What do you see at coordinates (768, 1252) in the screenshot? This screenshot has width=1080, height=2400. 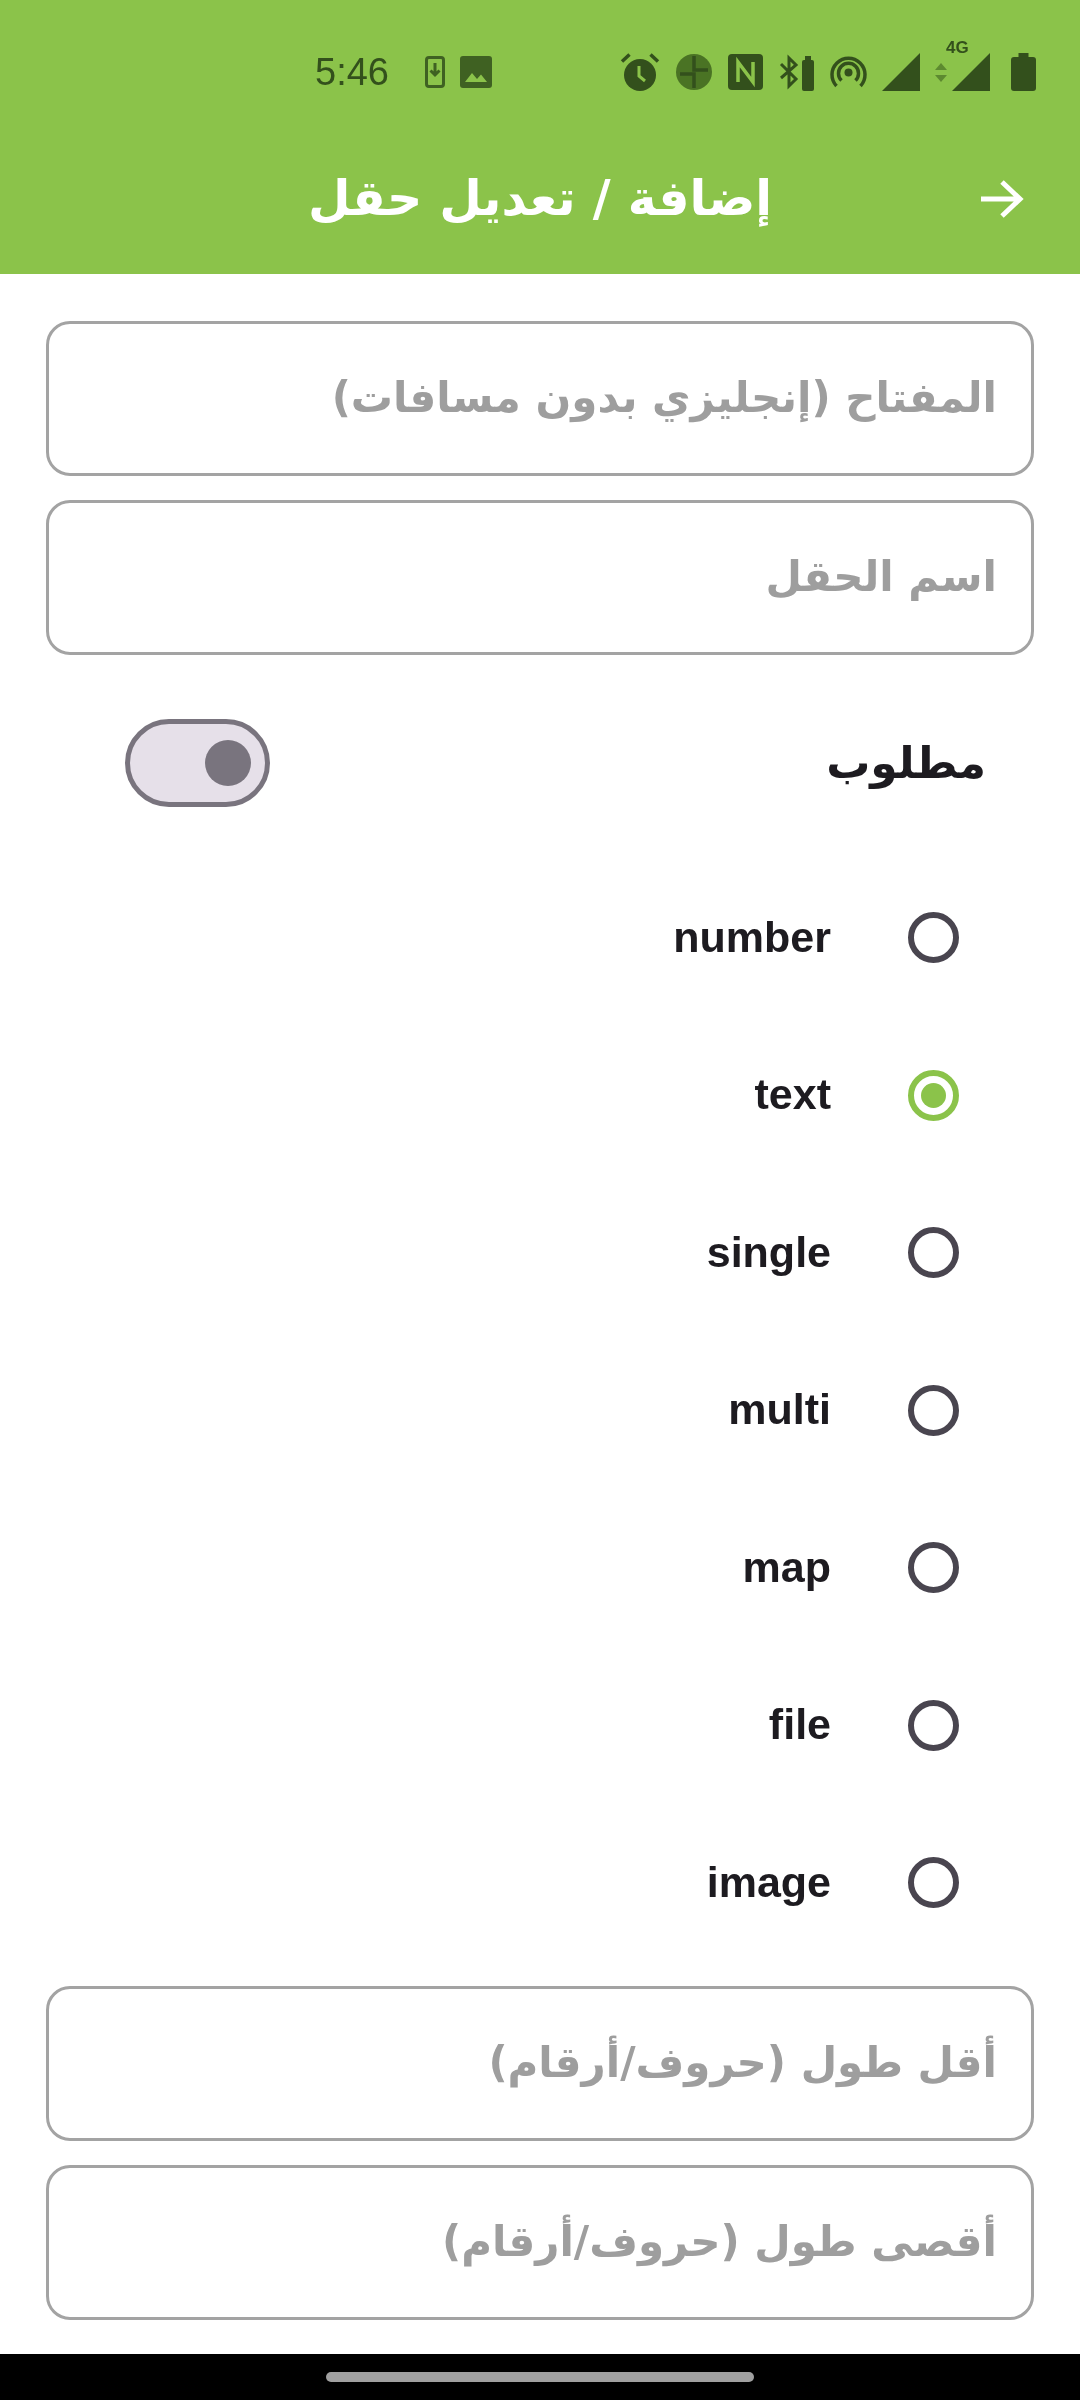 I see `option-label: single` at bounding box center [768, 1252].